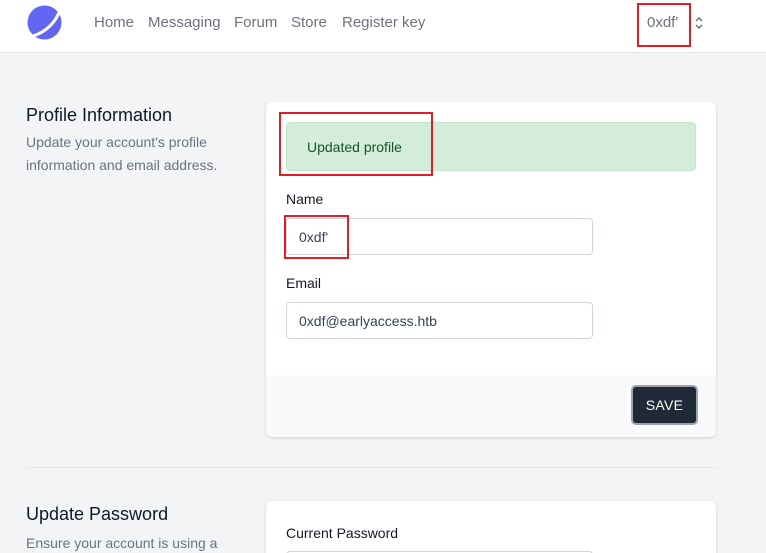 The width and height of the screenshot is (766, 553). Describe the element at coordinates (491, 406) in the screenshot. I see `form-footer: SAVE` at that location.